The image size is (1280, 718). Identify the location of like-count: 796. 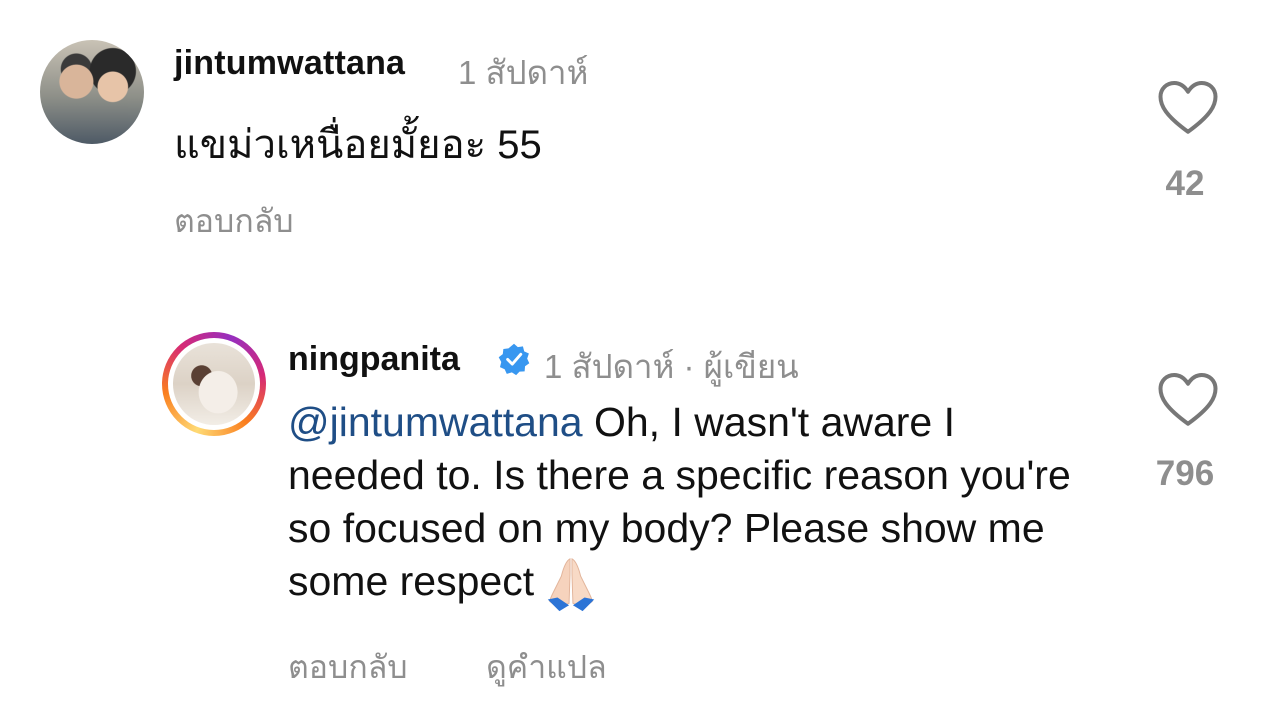
(1185, 473).